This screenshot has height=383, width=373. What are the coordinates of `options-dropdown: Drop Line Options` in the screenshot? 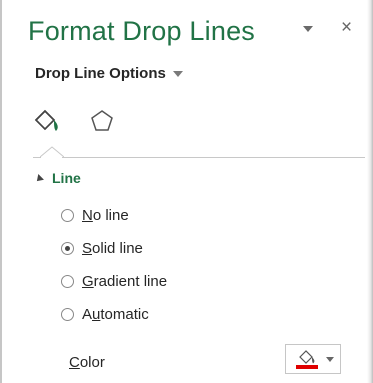 It's located at (109, 73).